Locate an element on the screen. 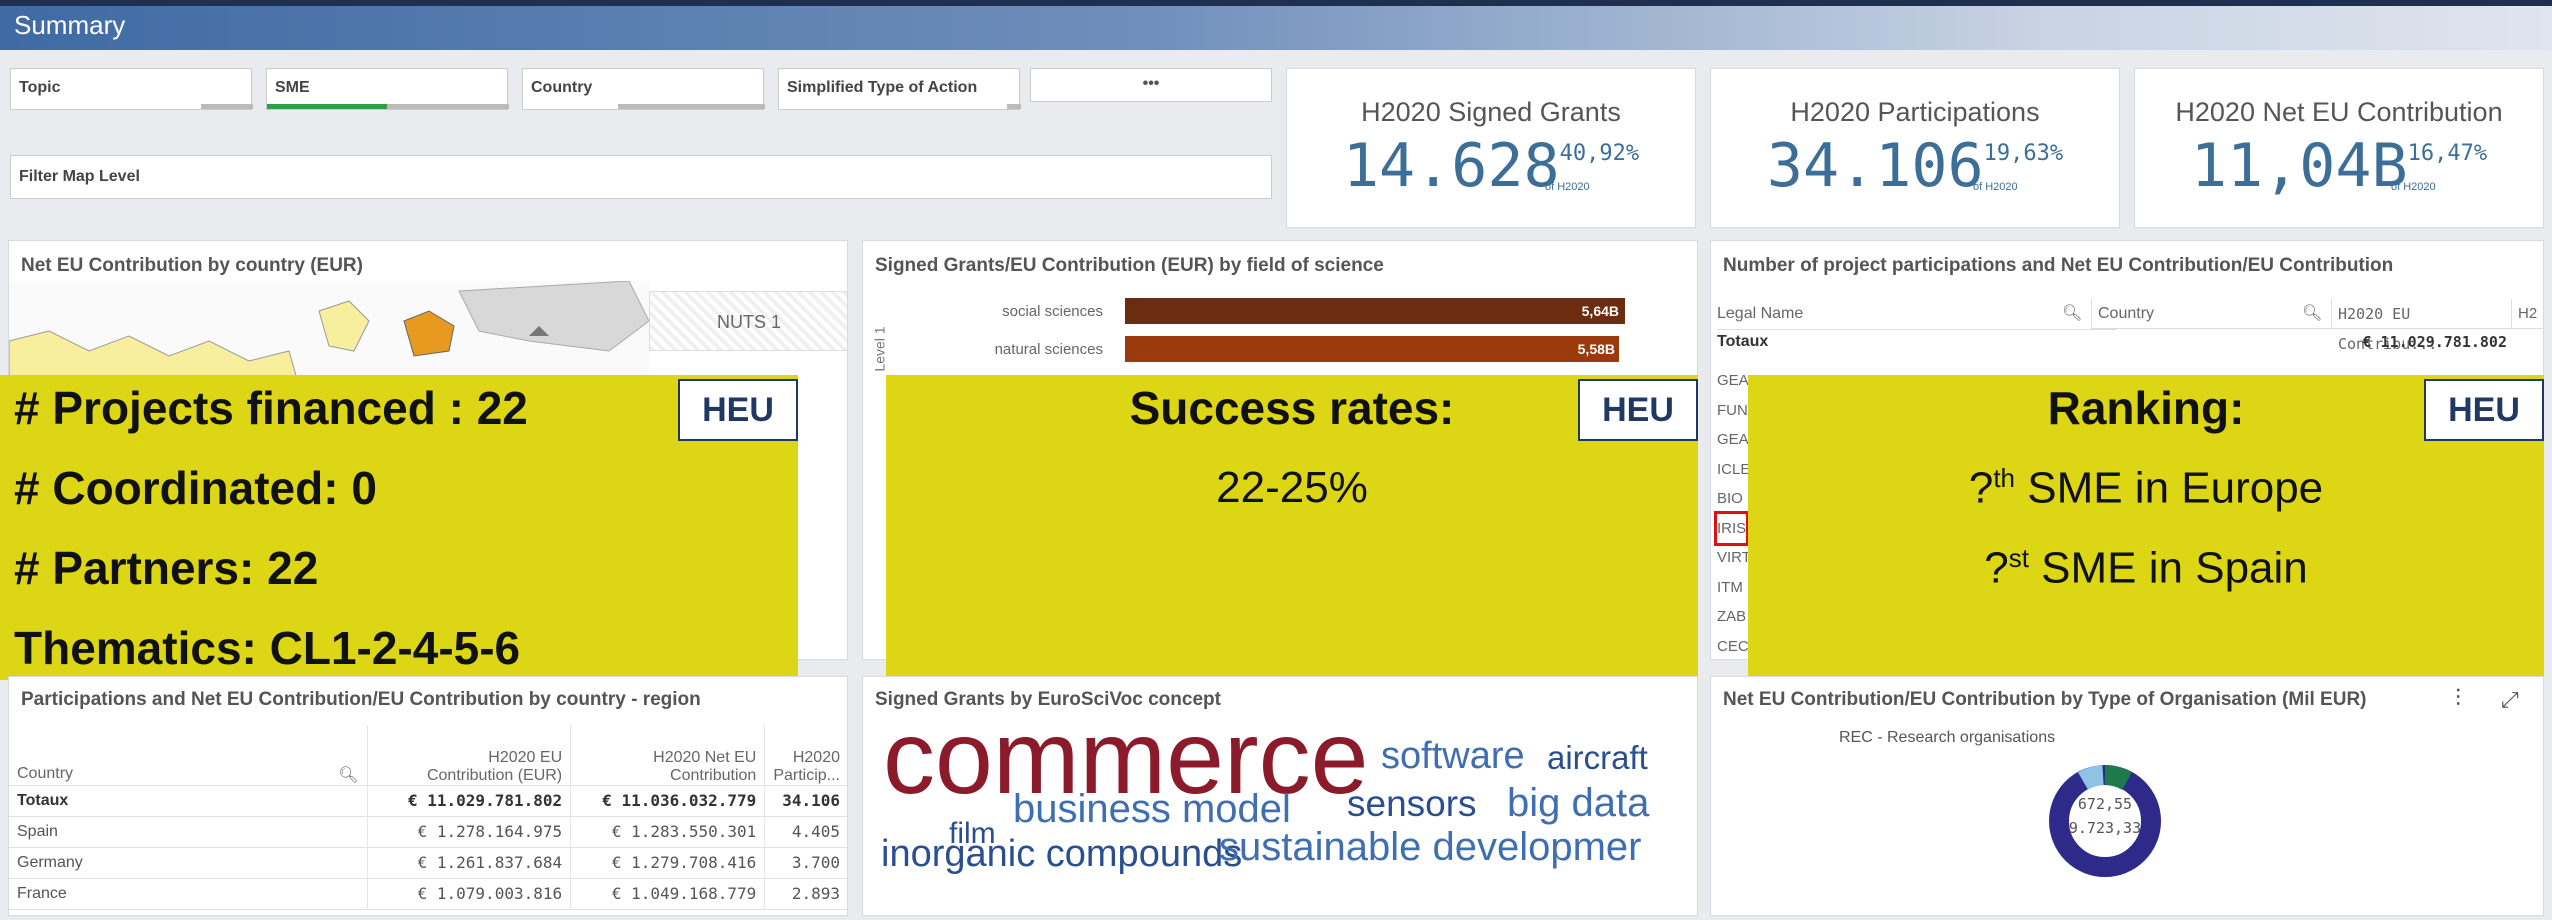 This screenshot has height=920, width=2552. kpi-signed-grants-value: 14.62840,92% is located at coordinates (1491, 166).